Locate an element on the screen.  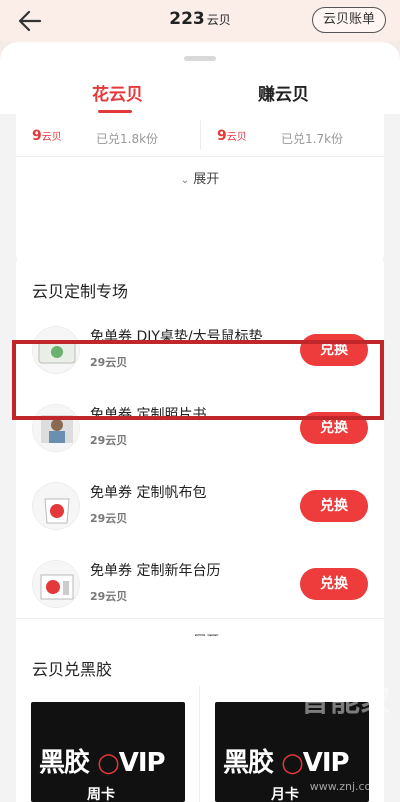
canvas-bag-icon is located at coordinates (56, 506).